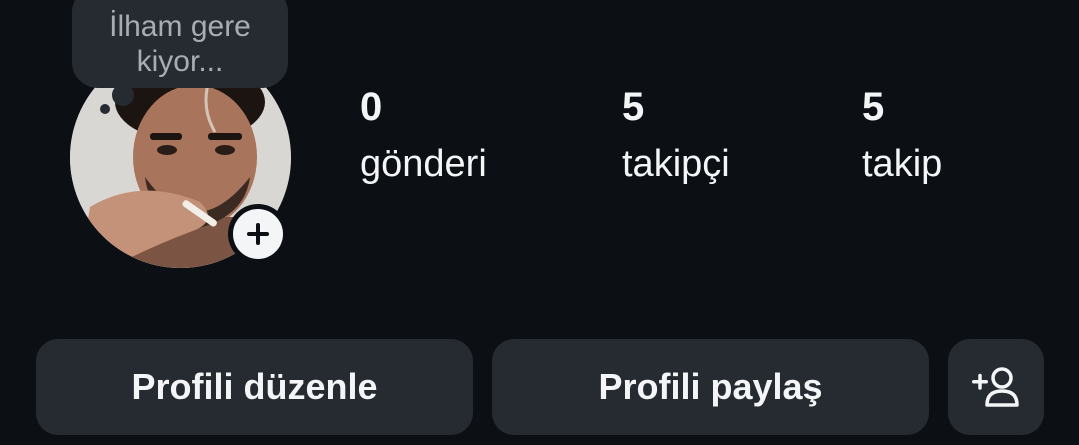 The height and width of the screenshot is (445, 1079). I want to click on note-tail-dot-small, so click(105, 109).